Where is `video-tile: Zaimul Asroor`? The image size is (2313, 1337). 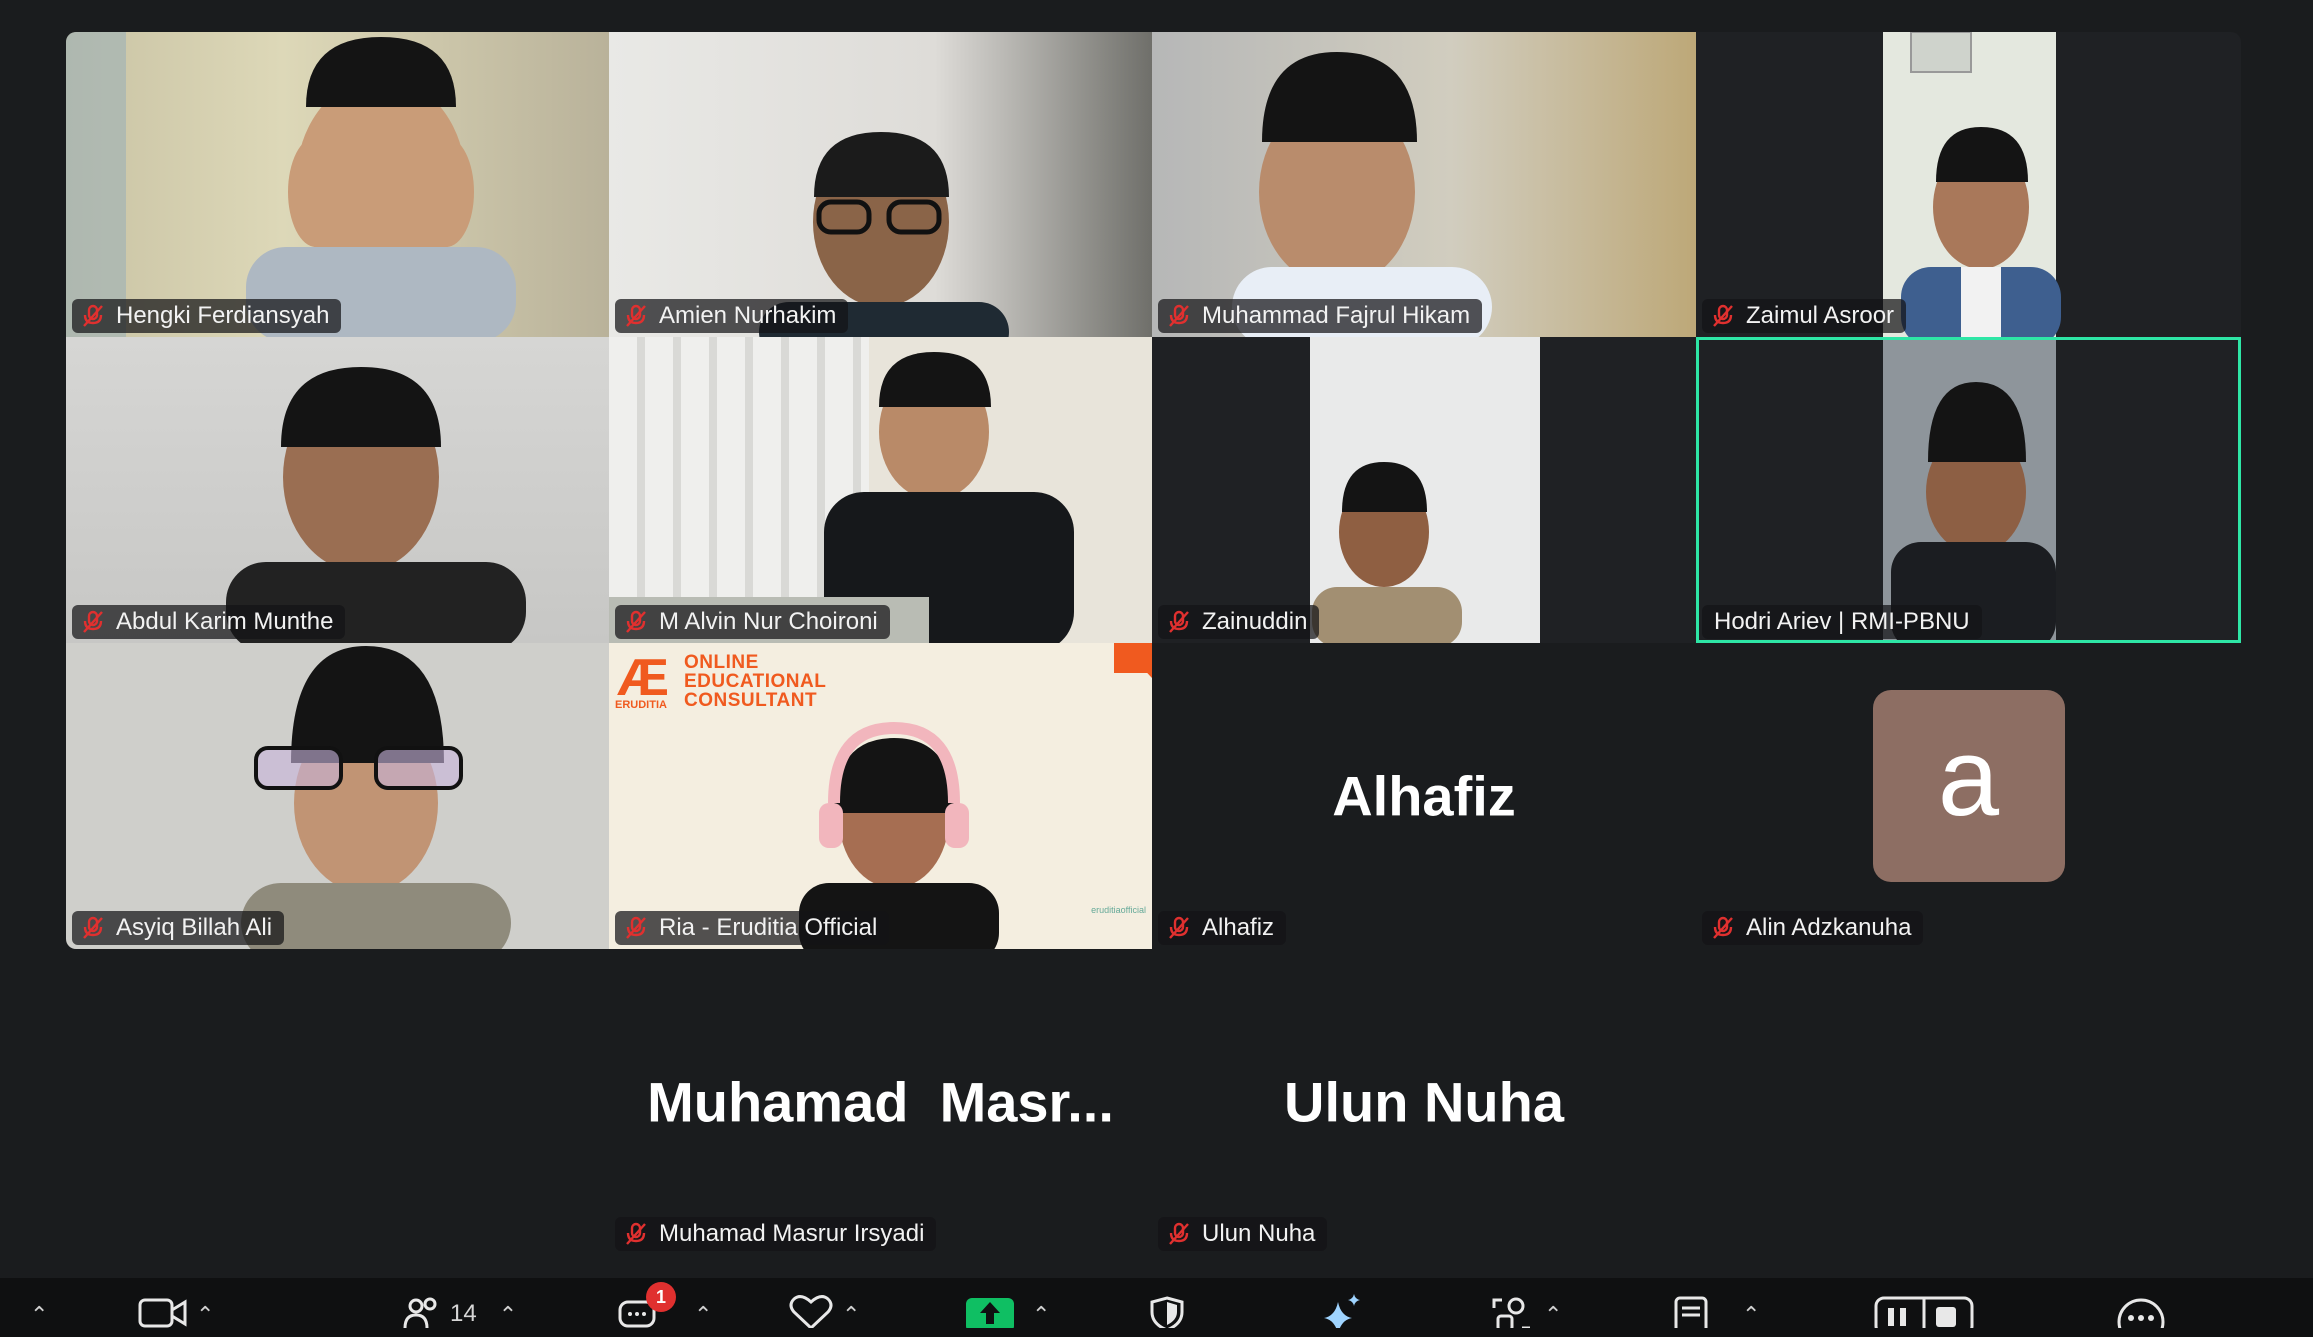
video-tile: Zaimul Asroor is located at coordinates (1968, 184).